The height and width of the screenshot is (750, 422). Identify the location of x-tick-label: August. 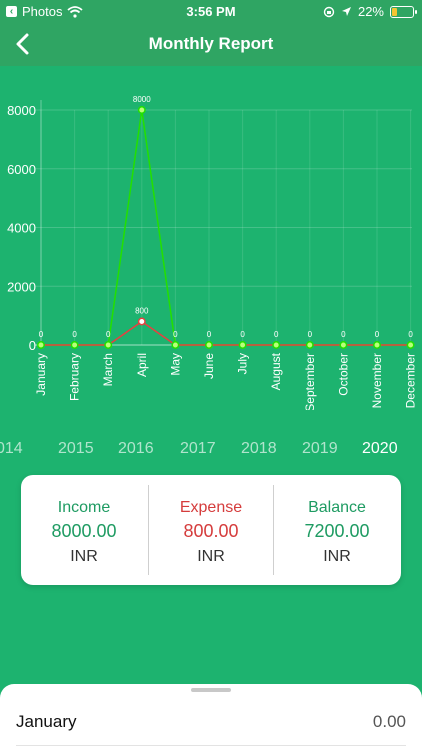
(276, 371).